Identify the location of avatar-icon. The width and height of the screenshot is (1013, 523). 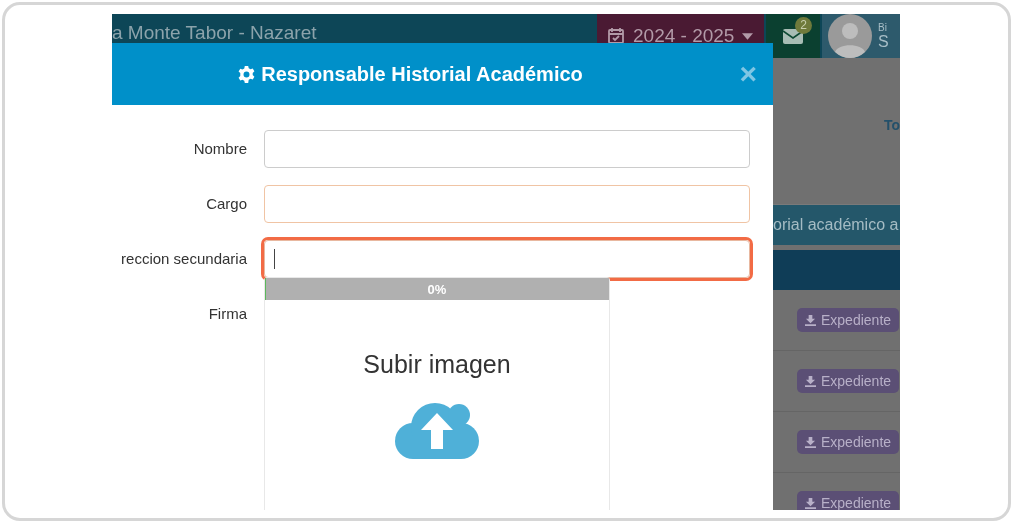
(850, 36).